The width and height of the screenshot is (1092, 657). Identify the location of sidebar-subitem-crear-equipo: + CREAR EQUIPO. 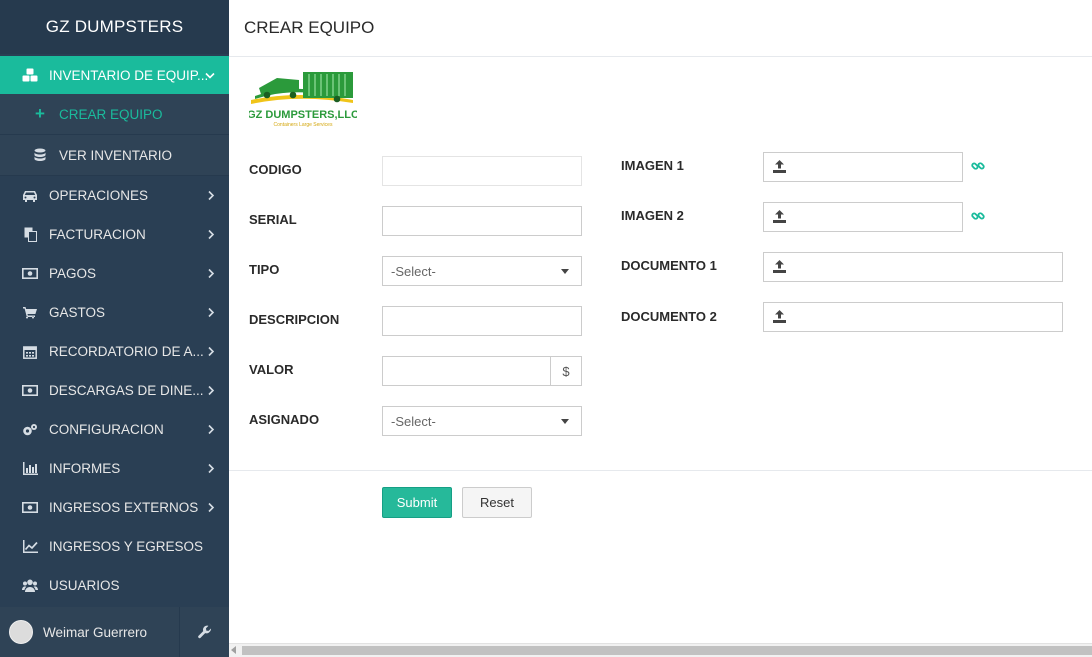
(114, 114).